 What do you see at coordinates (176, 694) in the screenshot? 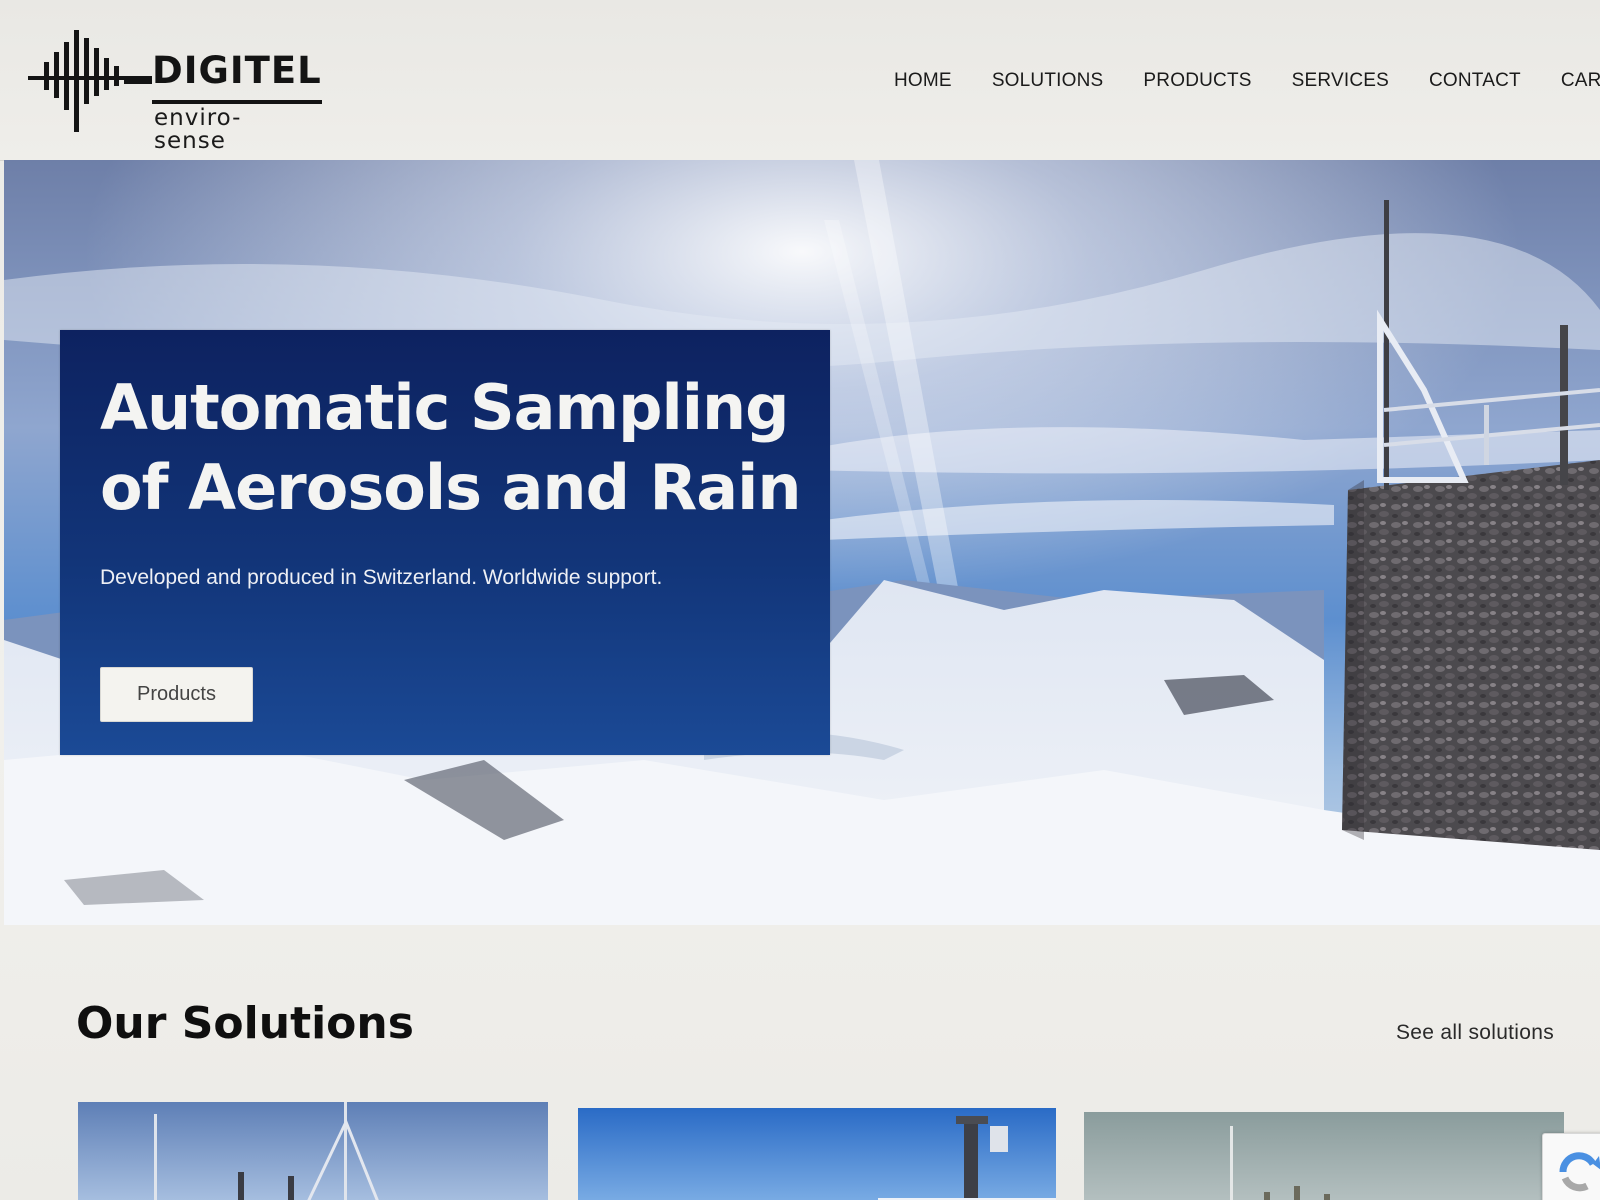
I see `products-button: Products` at bounding box center [176, 694].